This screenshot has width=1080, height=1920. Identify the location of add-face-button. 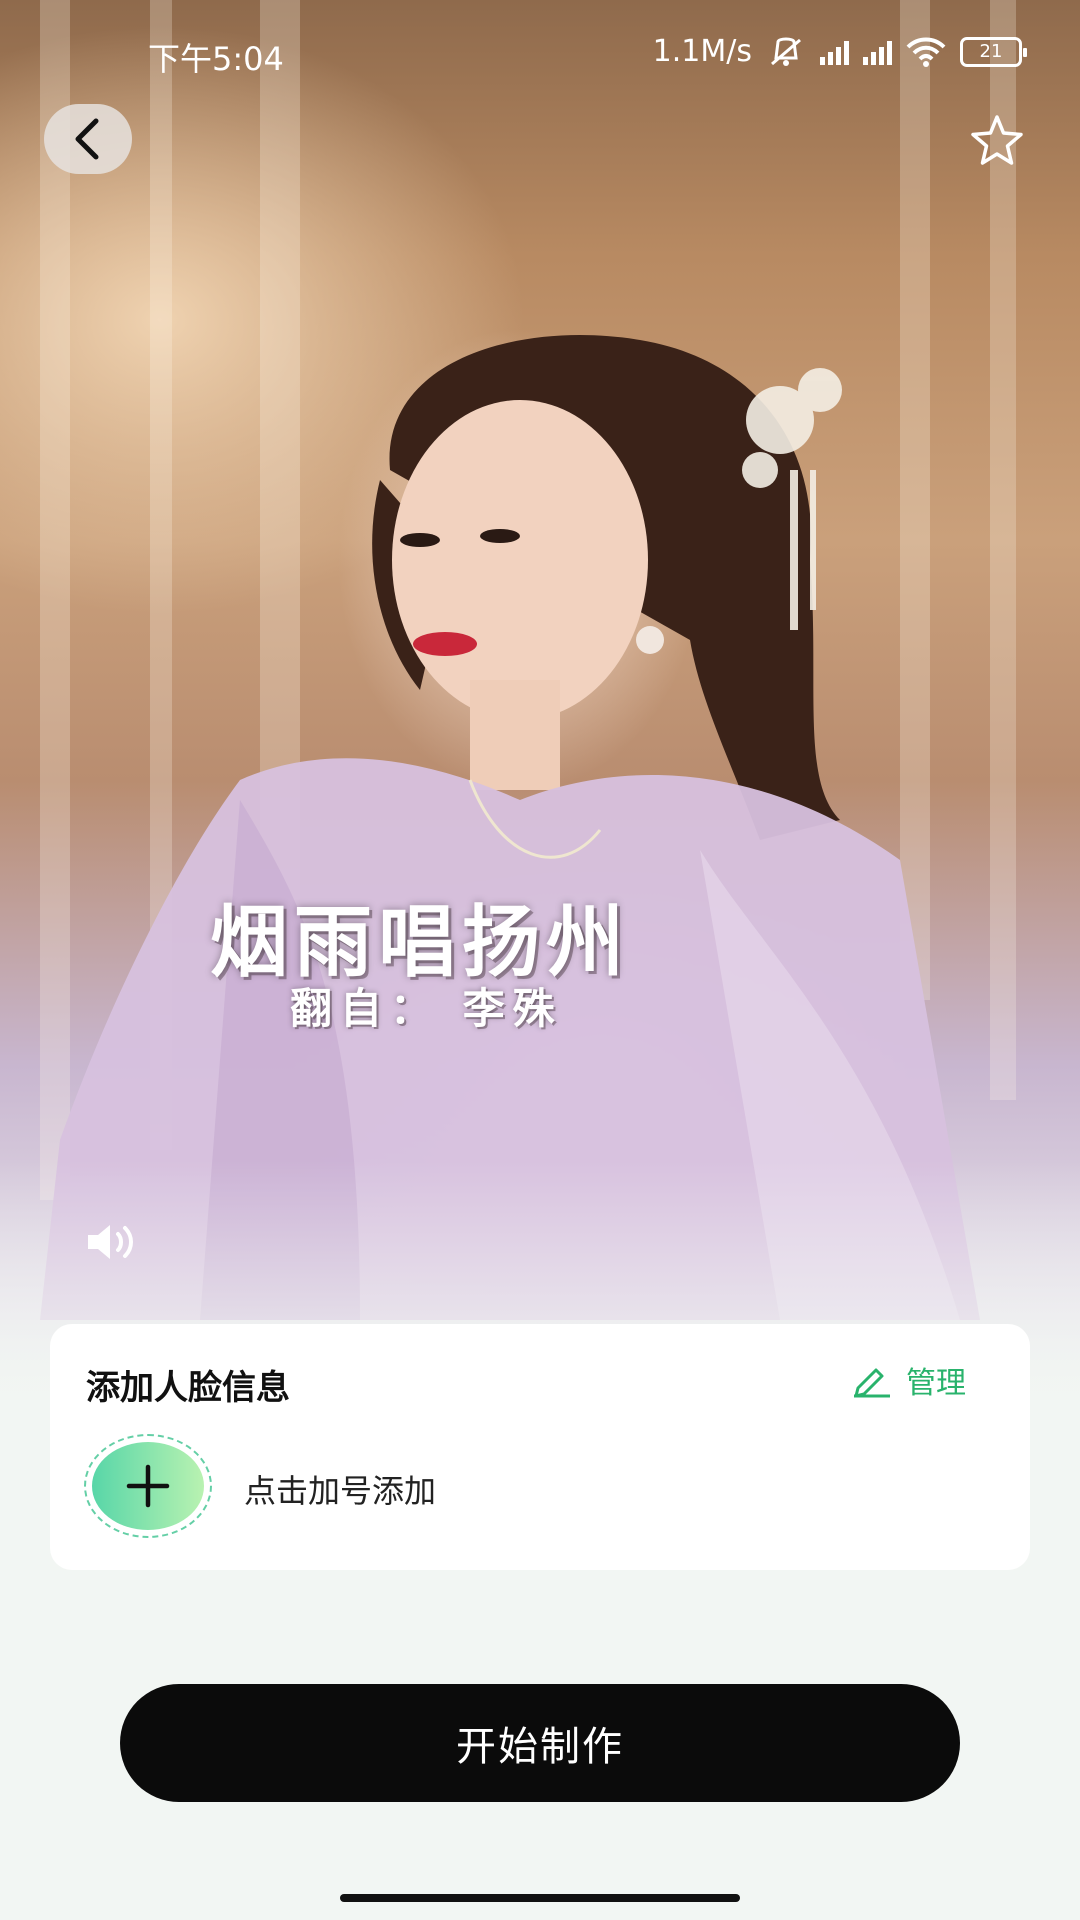
(148, 1486).